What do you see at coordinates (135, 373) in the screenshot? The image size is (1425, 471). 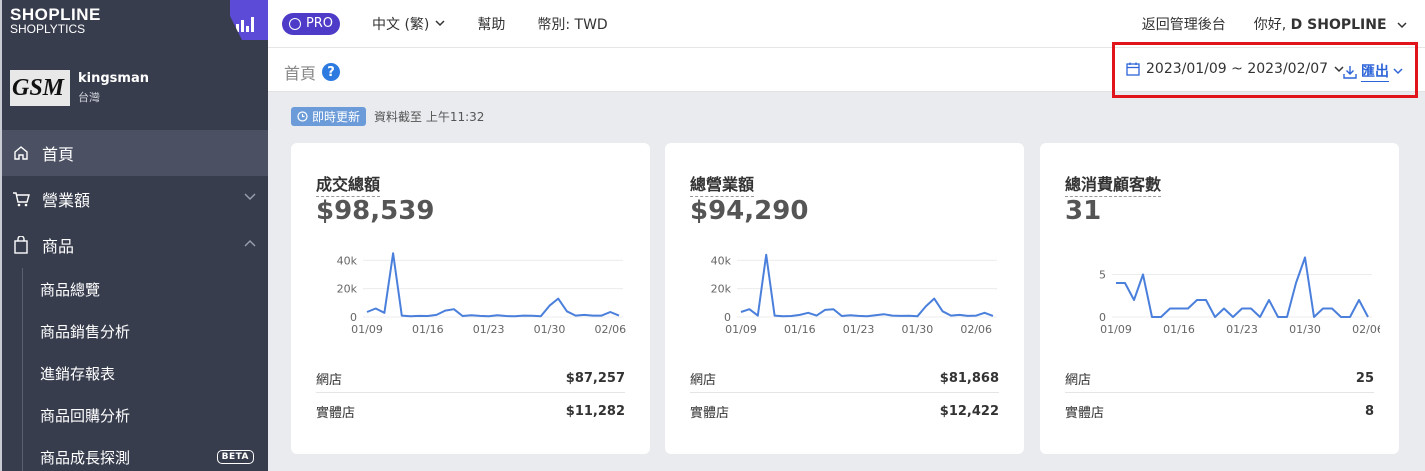 I see `sidebar-subitem-inventory-report: 進銷存報表` at bounding box center [135, 373].